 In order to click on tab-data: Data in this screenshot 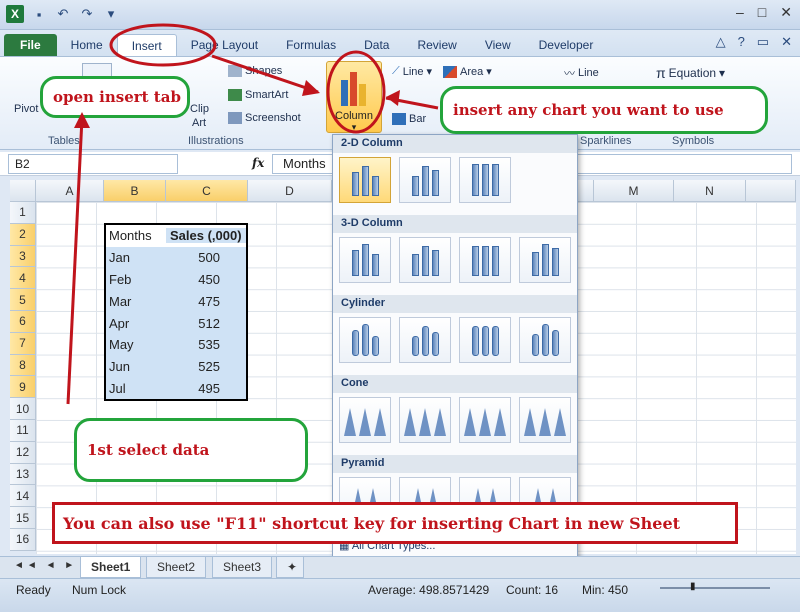, I will do `click(376, 45)`.